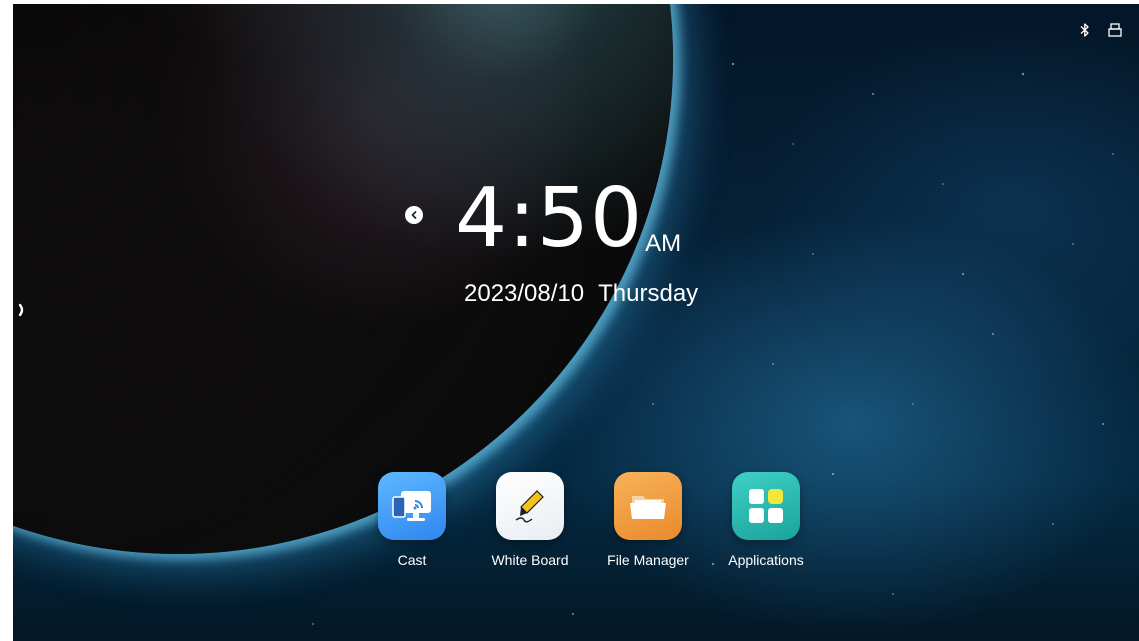 The image size is (1139, 641). I want to click on clock-back-button, so click(414, 215).